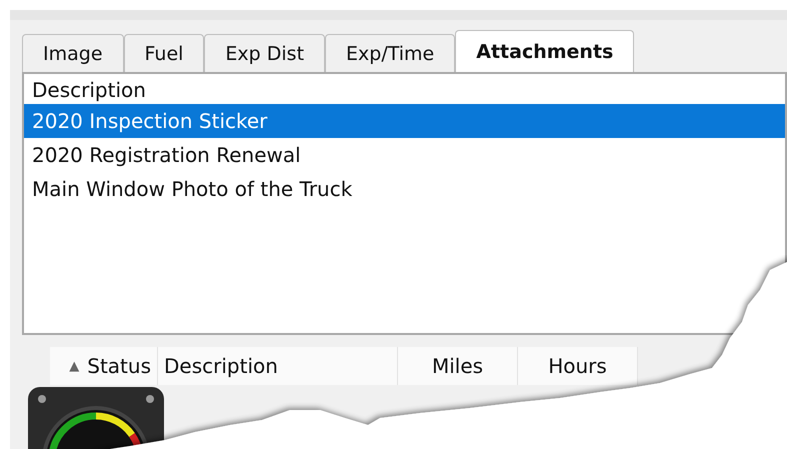 The width and height of the screenshot is (787, 449). What do you see at coordinates (96, 417) in the screenshot?
I see `gauge-icon` at bounding box center [96, 417].